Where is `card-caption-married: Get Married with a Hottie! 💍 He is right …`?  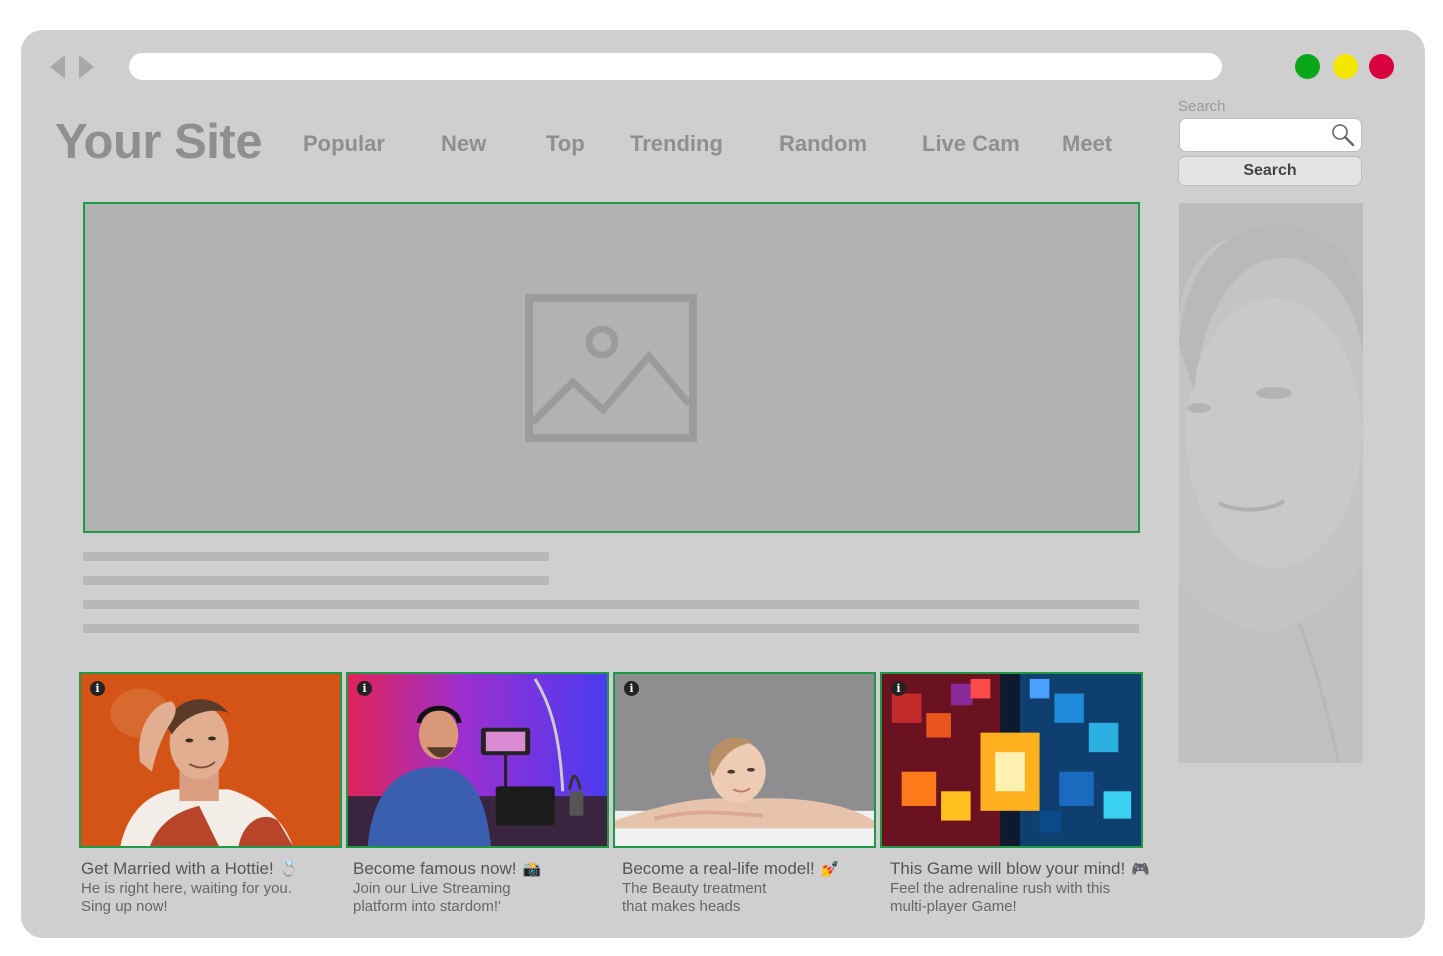 card-caption-married: Get Married with a Hottie! 💍 He is right … is located at coordinates (189, 887).